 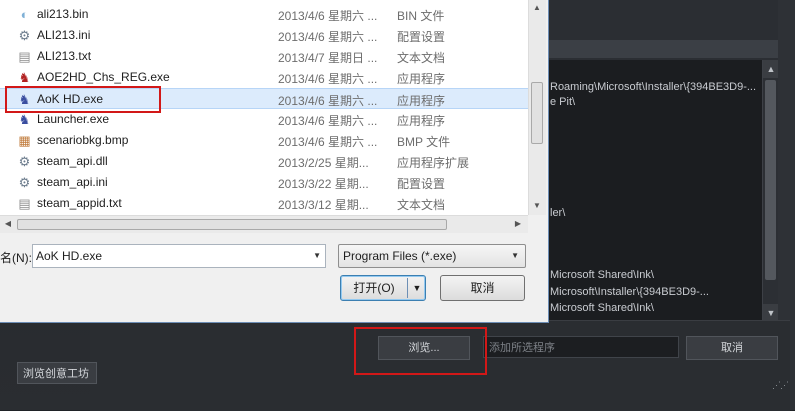 What do you see at coordinates (57, 373) in the screenshot?
I see `browse-workshop-button: 浏览创意工坊` at bounding box center [57, 373].